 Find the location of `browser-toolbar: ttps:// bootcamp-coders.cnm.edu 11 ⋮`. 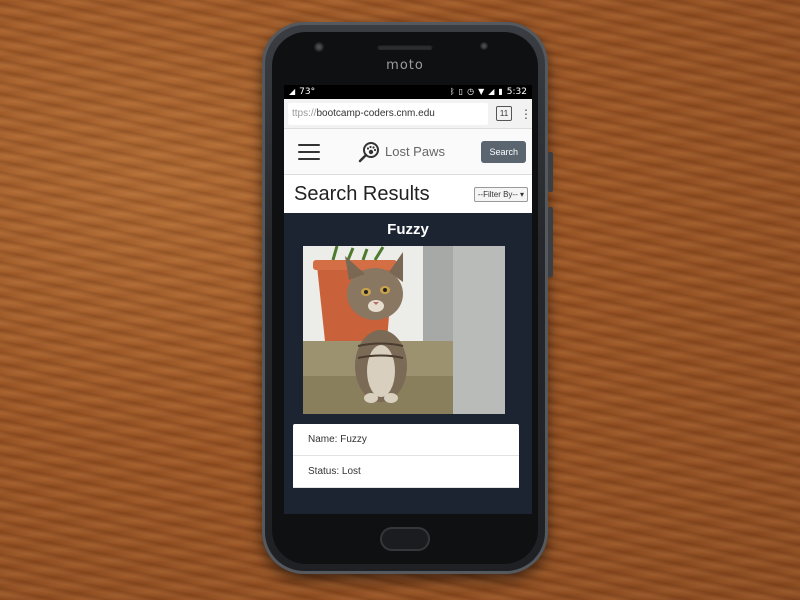

browser-toolbar: ttps:// bootcamp-coders.cnm.edu 11 ⋮ is located at coordinates (408, 114).